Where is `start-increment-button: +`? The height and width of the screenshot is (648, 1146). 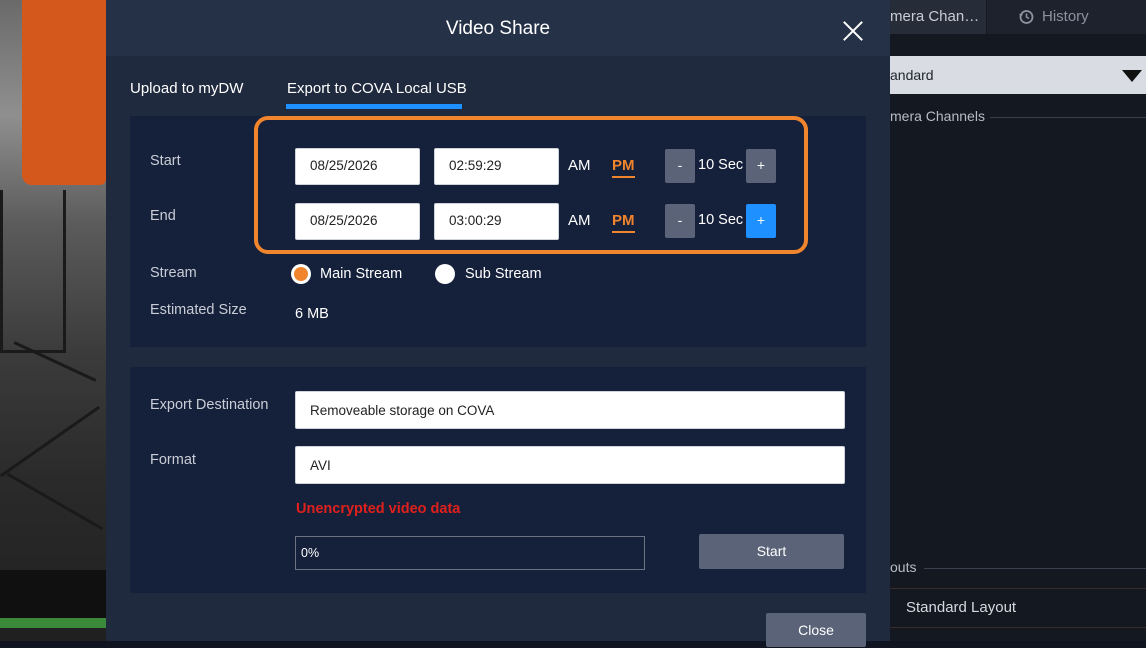 start-increment-button: + is located at coordinates (761, 166).